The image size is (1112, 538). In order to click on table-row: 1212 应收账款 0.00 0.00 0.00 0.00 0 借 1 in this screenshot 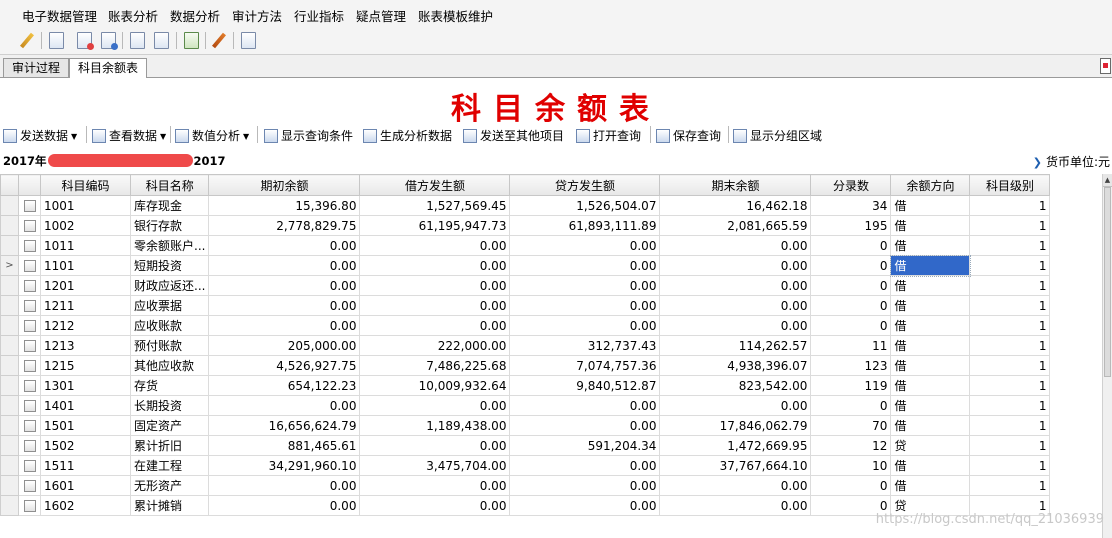, I will do `click(552, 325)`.